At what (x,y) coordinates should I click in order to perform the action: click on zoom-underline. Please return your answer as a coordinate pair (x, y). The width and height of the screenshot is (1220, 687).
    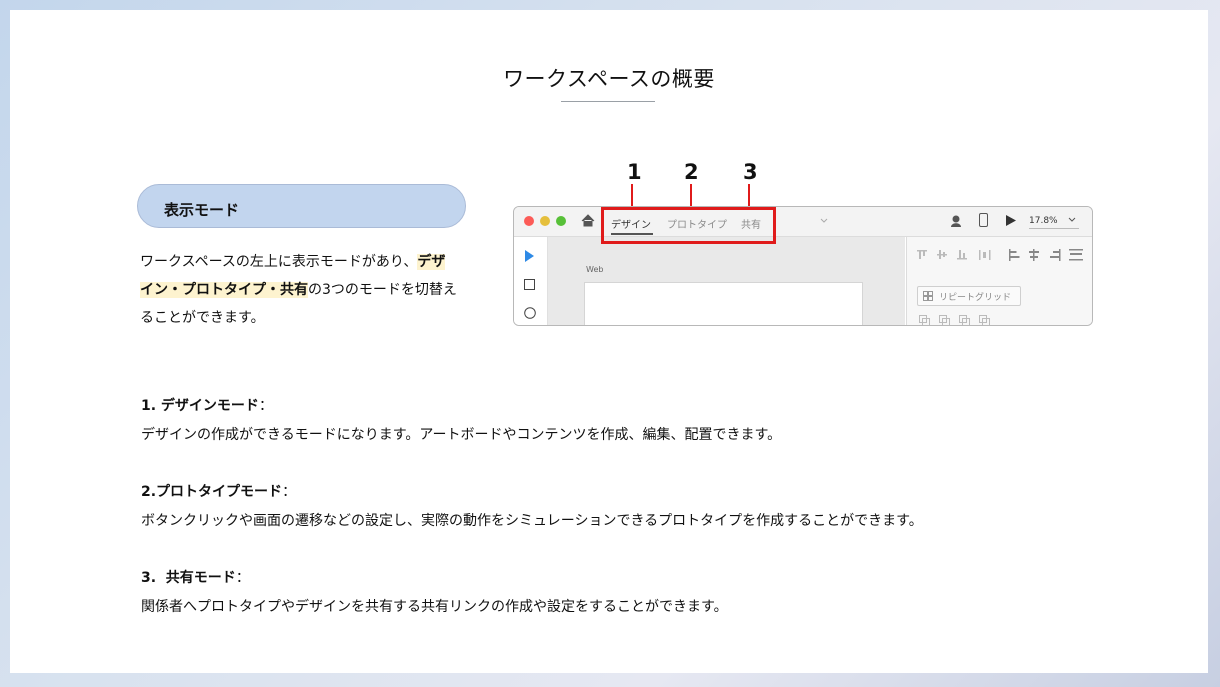
    Looking at the image, I should click on (1054, 228).